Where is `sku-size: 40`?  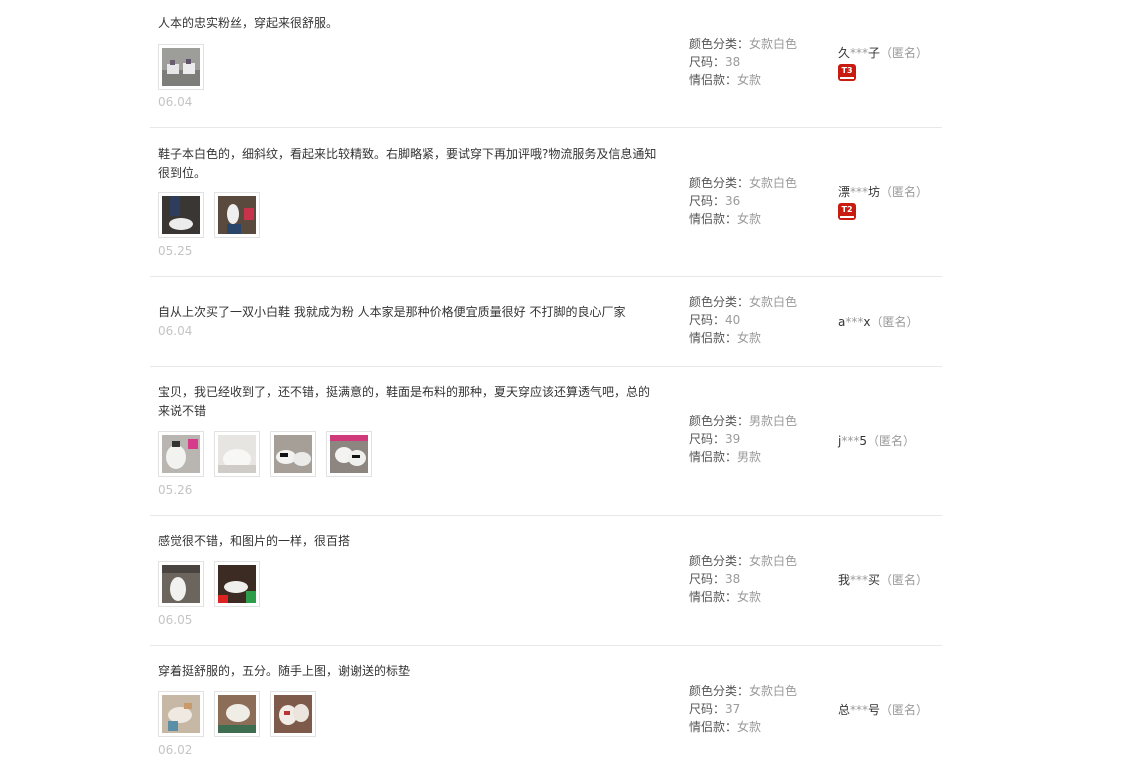
sku-size: 40 is located at coordinates (733, 320).